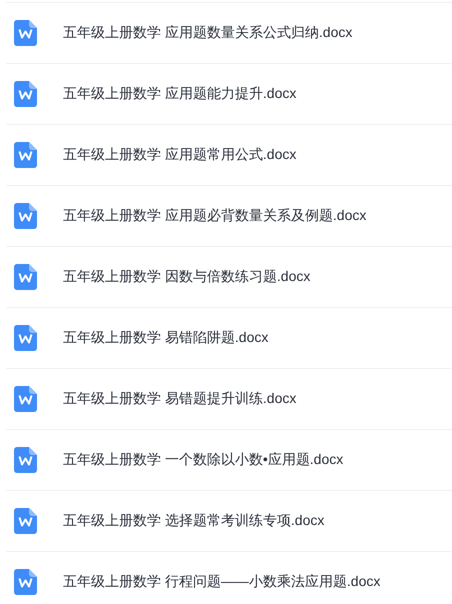  I want to click on file-name: 五年级上册数学 选择题常考训练专项.docx, so click(193, 521).